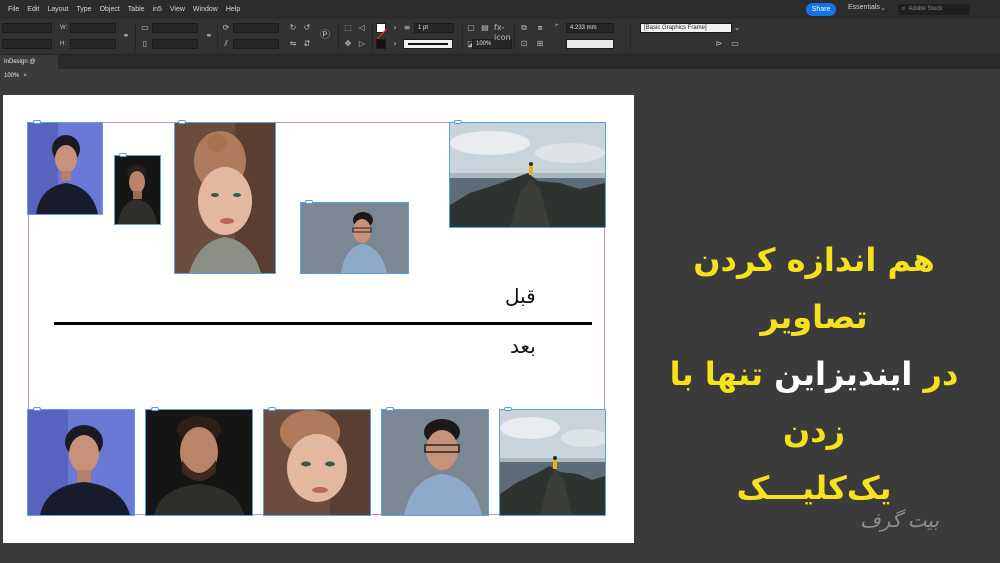 The image size is (1000, 563). What do you see at coordinates (256, 44) in the screenshot?
I see `shear-field` at bounding box center [256, 44].